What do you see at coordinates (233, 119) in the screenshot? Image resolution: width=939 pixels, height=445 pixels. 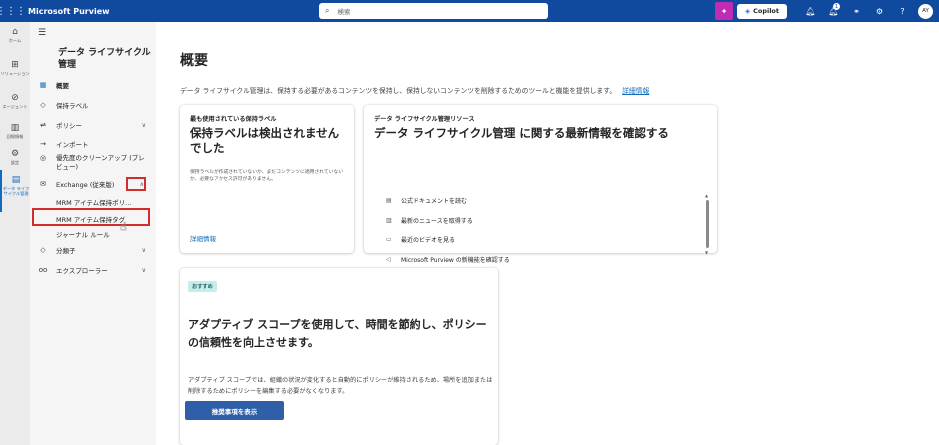 I see `card1-eyebrow: 最も使用されている保持ラベル` at bounding box center [233, 119].